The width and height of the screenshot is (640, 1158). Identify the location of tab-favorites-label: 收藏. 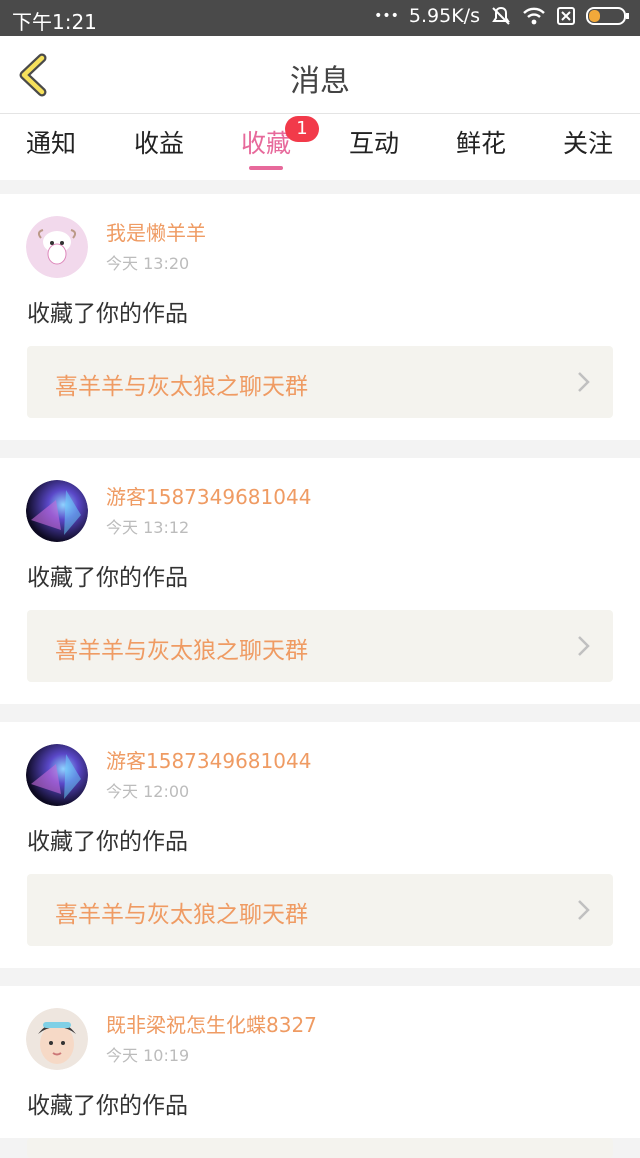
(266, 143).